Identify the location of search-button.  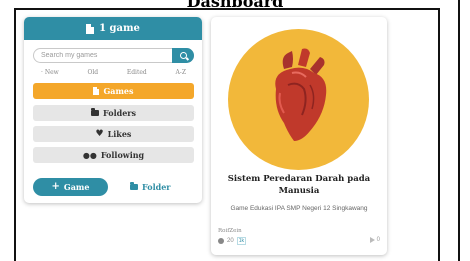
(183, 55).